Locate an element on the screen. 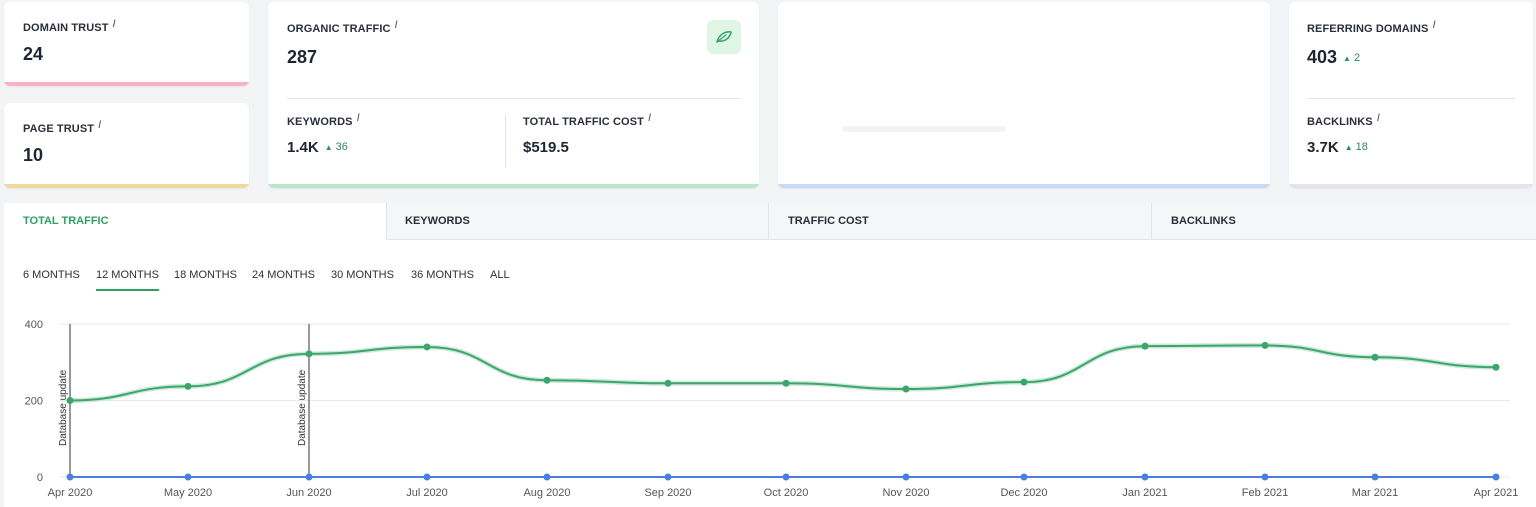  leaf-icon is located at coordinates (724, 37).